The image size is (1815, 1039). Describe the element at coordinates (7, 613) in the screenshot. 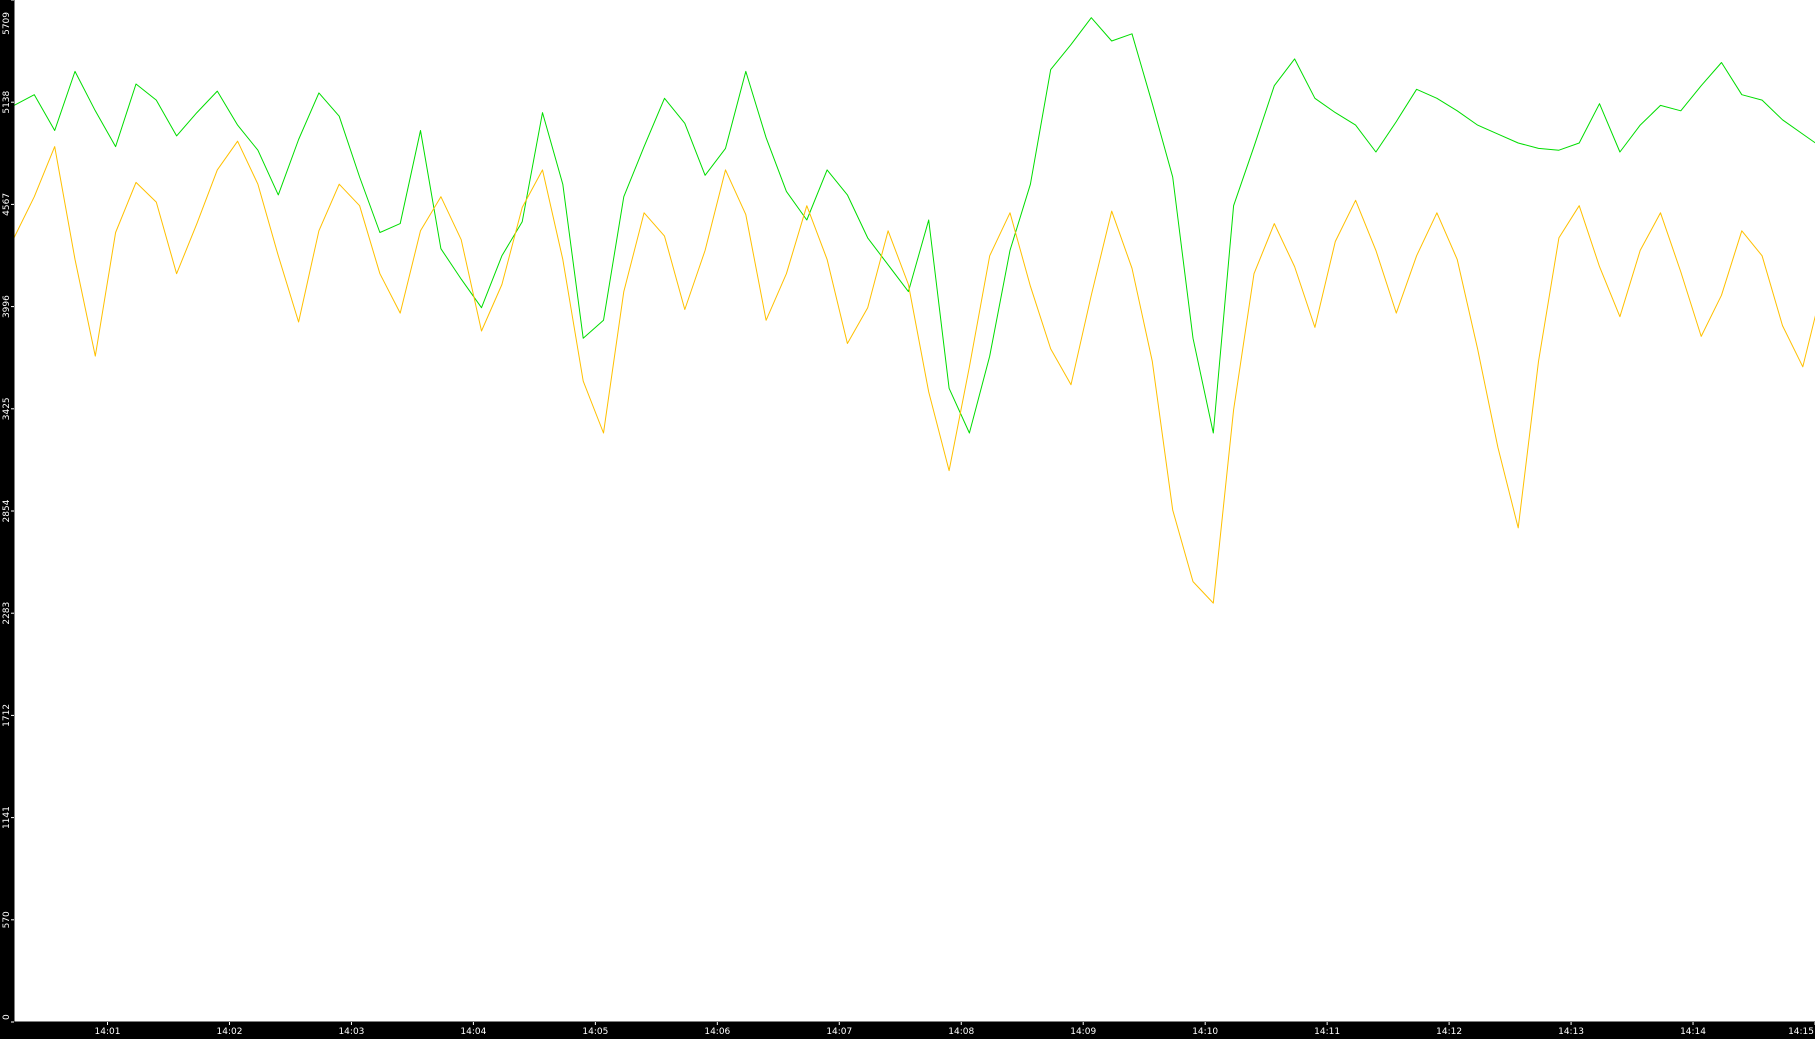

I see `y-tick-label: 2283` at that location.